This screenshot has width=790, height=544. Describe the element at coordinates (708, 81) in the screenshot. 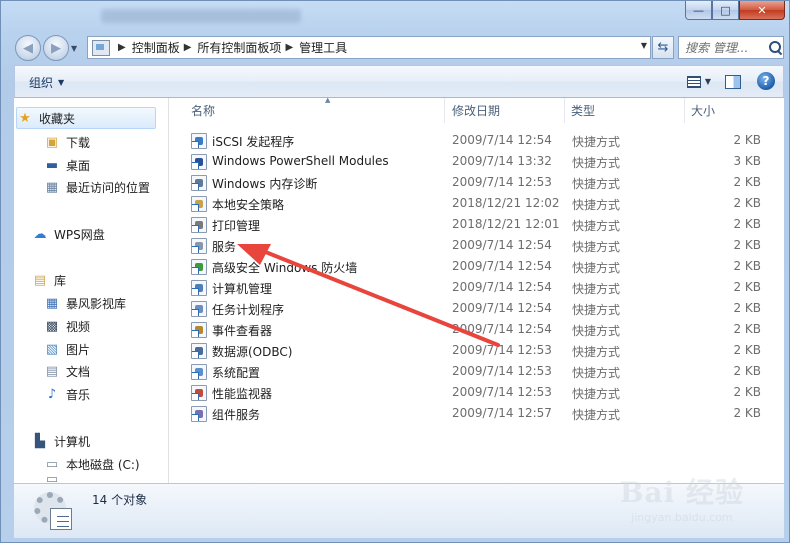

I see `view-options-dropdown-icon: ▼` at that location.